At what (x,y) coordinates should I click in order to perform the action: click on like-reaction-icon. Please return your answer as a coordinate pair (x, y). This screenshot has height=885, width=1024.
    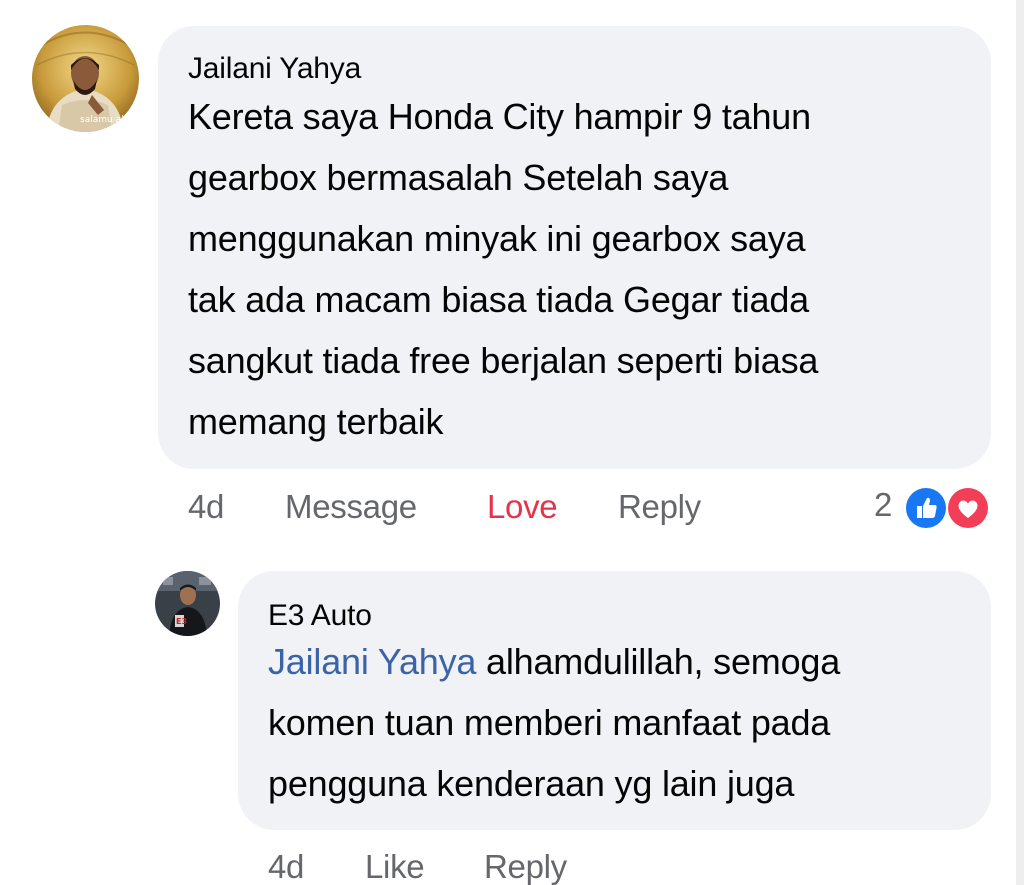
    Looking at the image, I should click on (926, 508).